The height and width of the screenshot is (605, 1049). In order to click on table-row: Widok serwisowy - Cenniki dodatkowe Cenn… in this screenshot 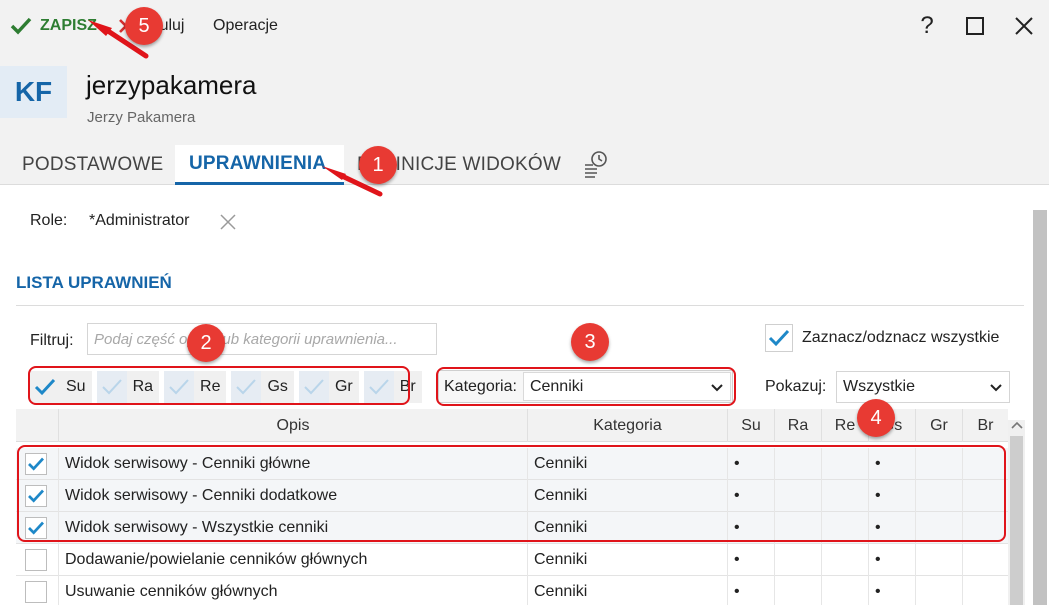, I will do `click(512, 496)`.